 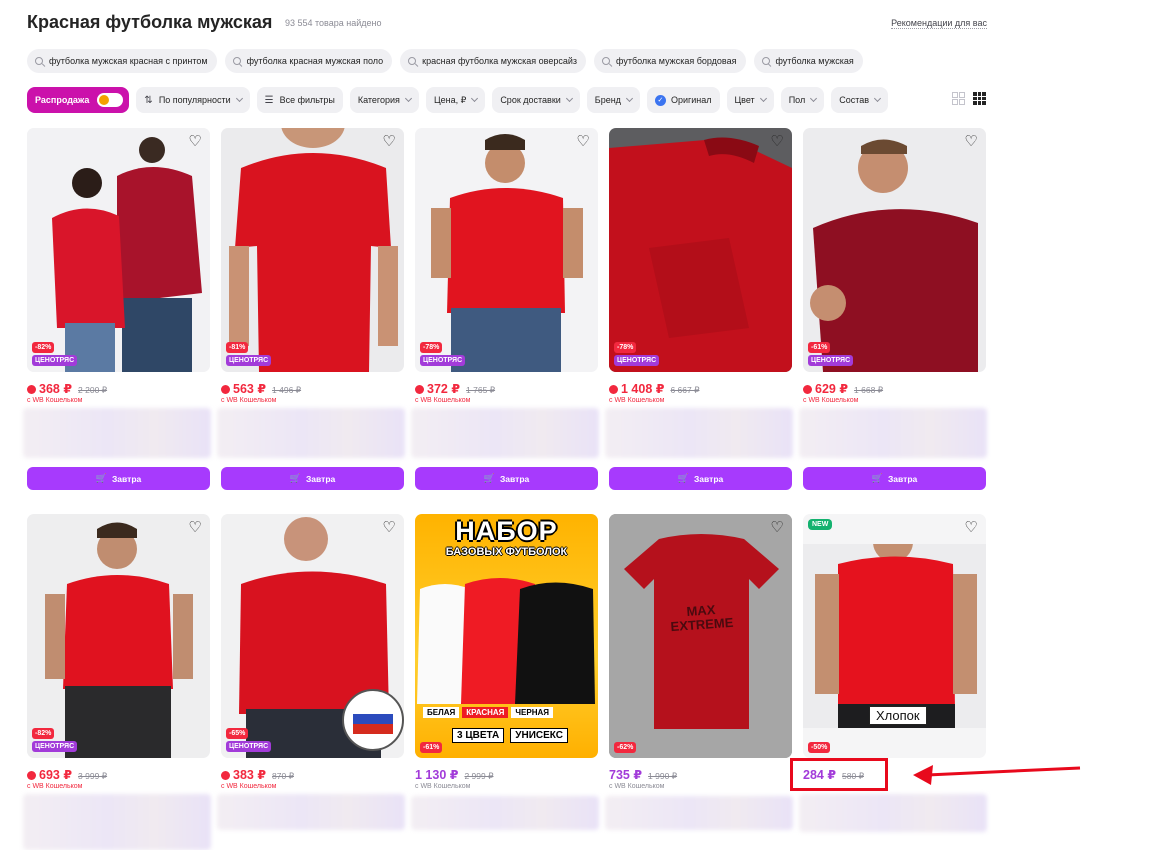 I want to click on grid-small-icon, so click(x=979, y=98).